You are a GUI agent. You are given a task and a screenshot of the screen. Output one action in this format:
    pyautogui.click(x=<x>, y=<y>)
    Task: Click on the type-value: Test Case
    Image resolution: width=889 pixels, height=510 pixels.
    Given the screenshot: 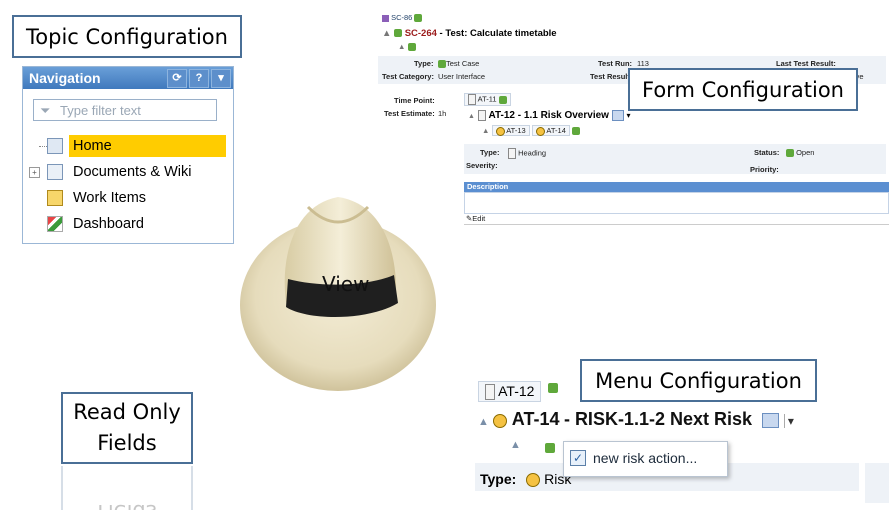 What is the action you would take?
    pyautogui.click(x=459, y=64)
    